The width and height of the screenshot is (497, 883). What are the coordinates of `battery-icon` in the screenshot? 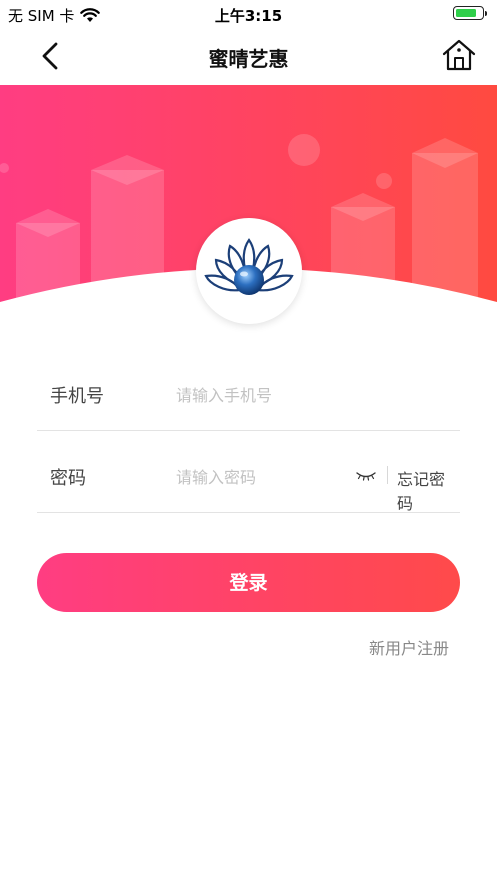 It's located at (470, 13).